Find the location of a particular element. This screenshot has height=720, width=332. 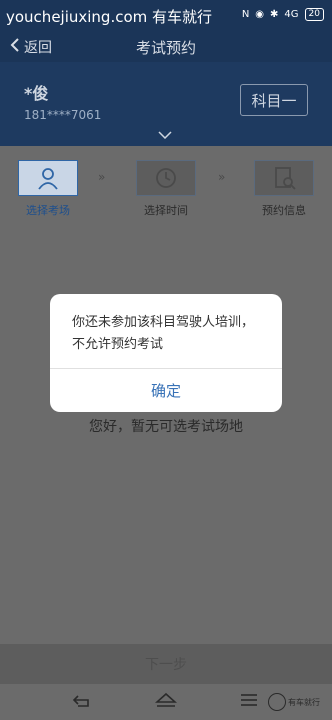

empty-state-message: 您好，暂无可选考试场地 is located at coordinates (166, 427).